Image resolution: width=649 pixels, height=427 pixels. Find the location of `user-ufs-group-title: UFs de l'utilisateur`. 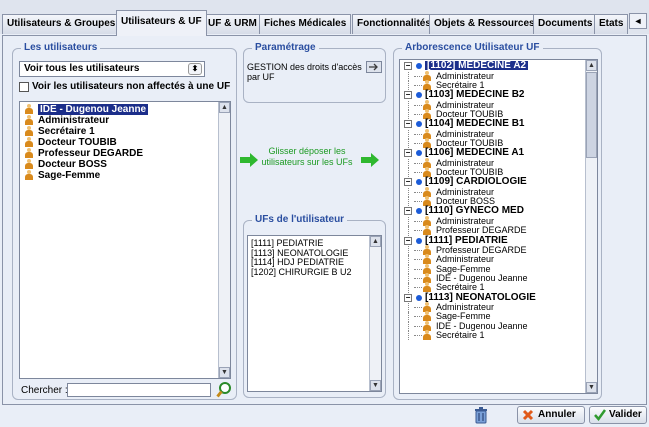

user-ufs-group-title: UFs de l'utilisateur is located at coordinates (300, 220).